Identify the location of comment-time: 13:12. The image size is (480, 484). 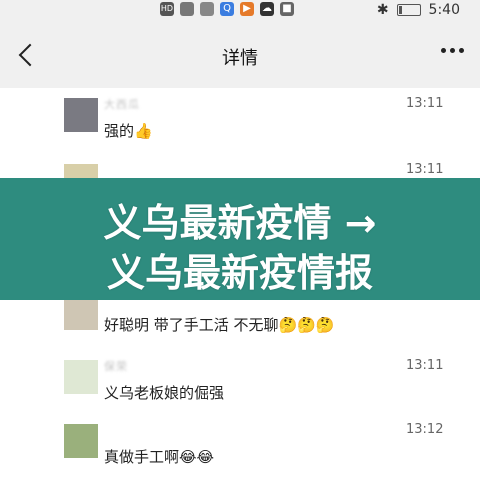
(425, 429).